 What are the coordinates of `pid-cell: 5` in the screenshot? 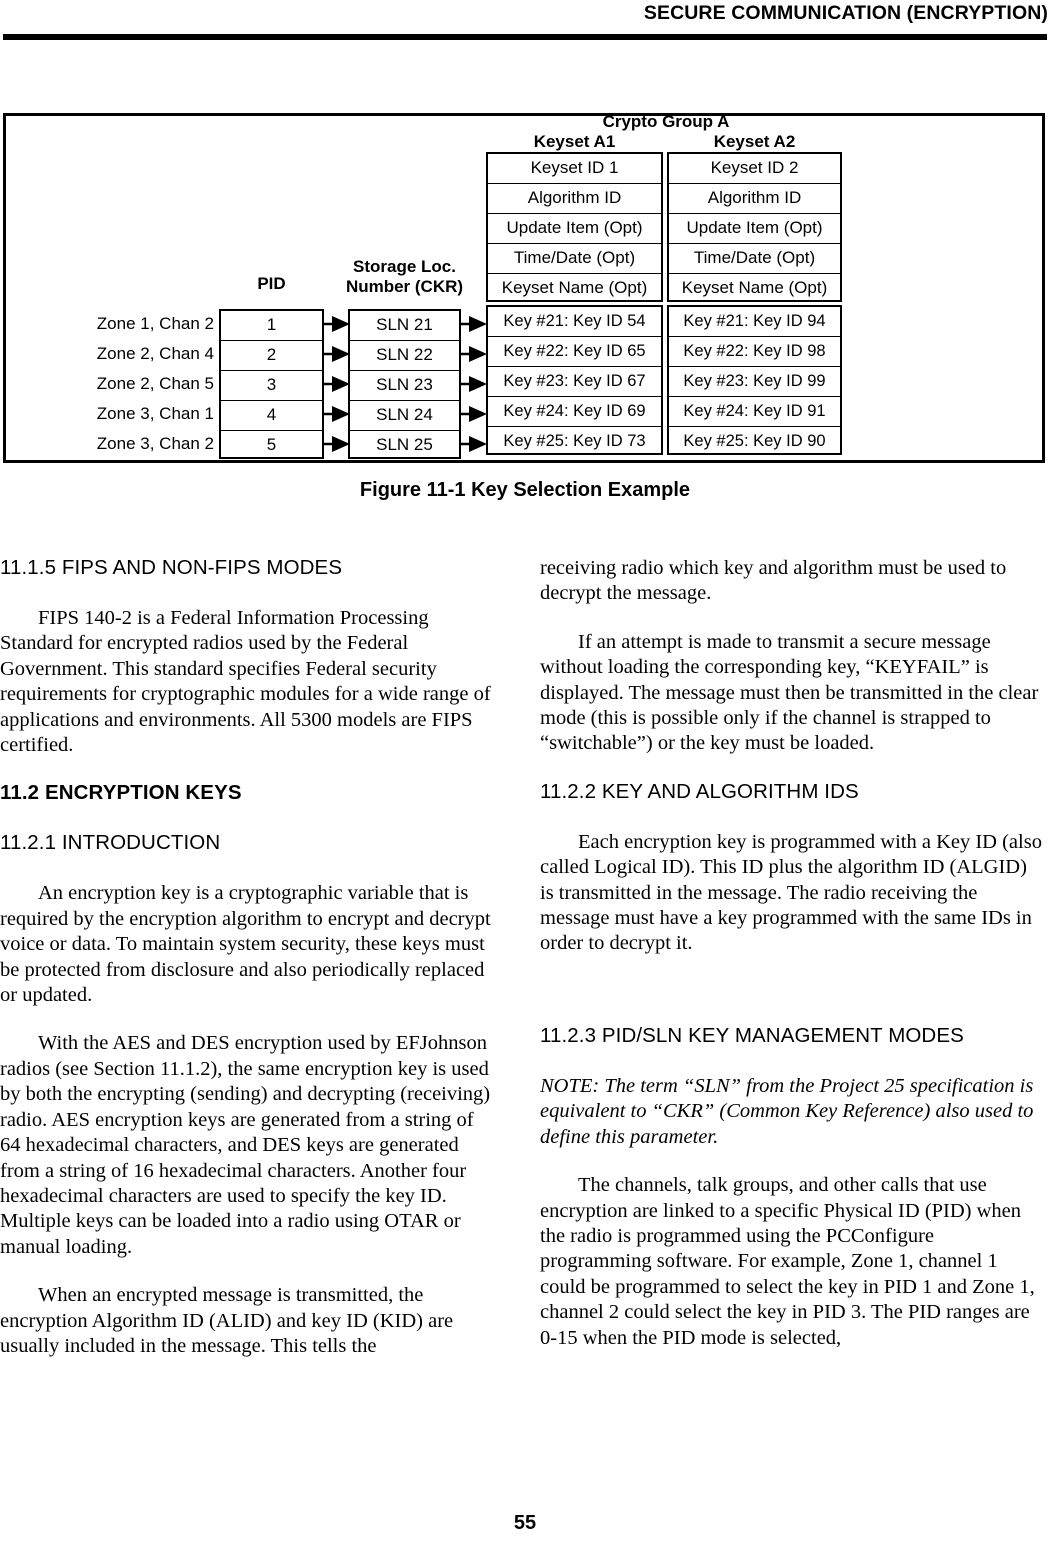 It's located at (271, 444).